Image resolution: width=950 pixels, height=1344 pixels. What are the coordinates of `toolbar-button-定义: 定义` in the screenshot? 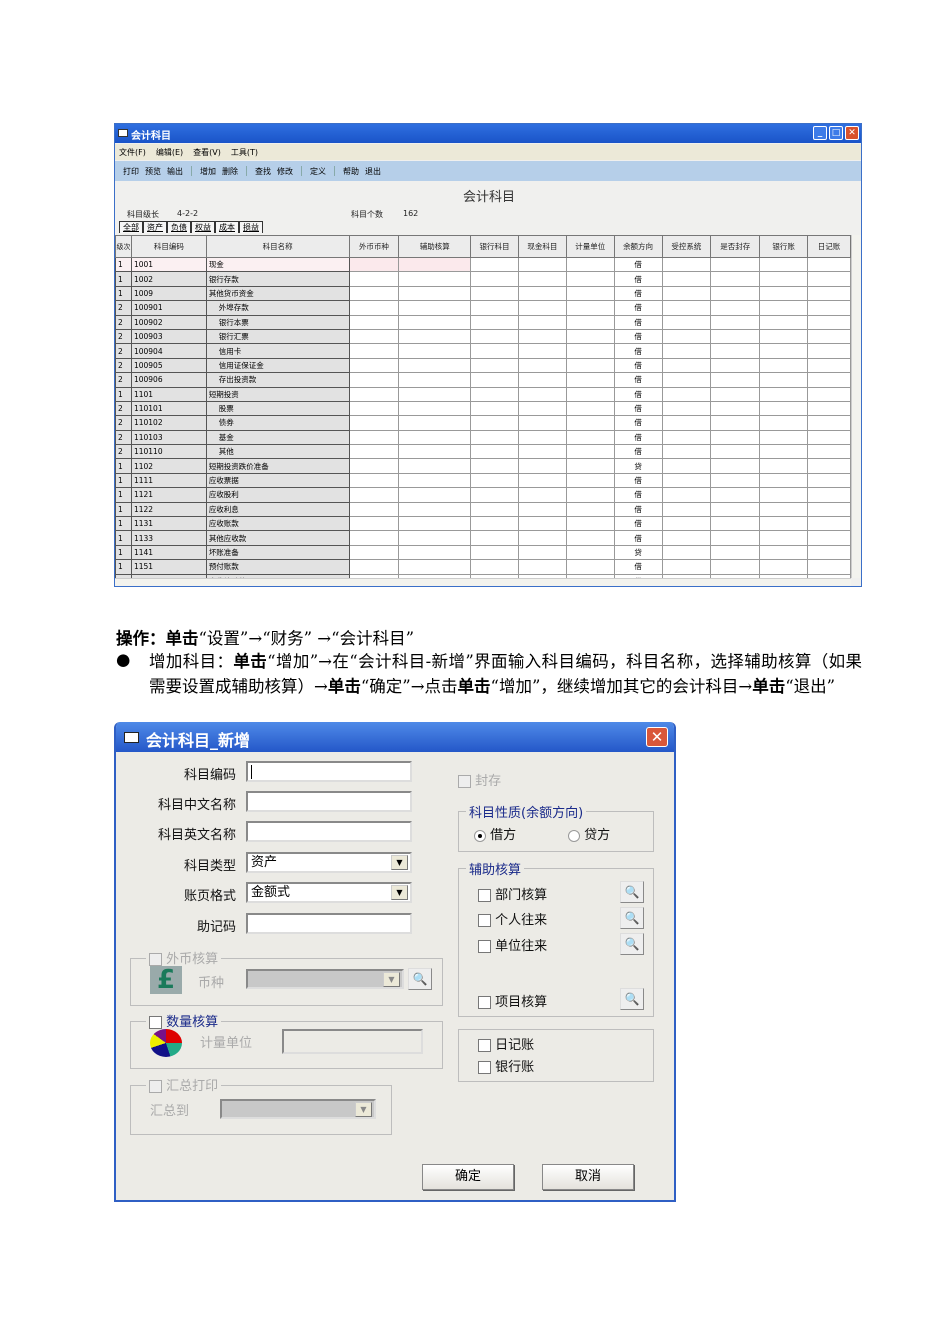 It's located at (318, 171).